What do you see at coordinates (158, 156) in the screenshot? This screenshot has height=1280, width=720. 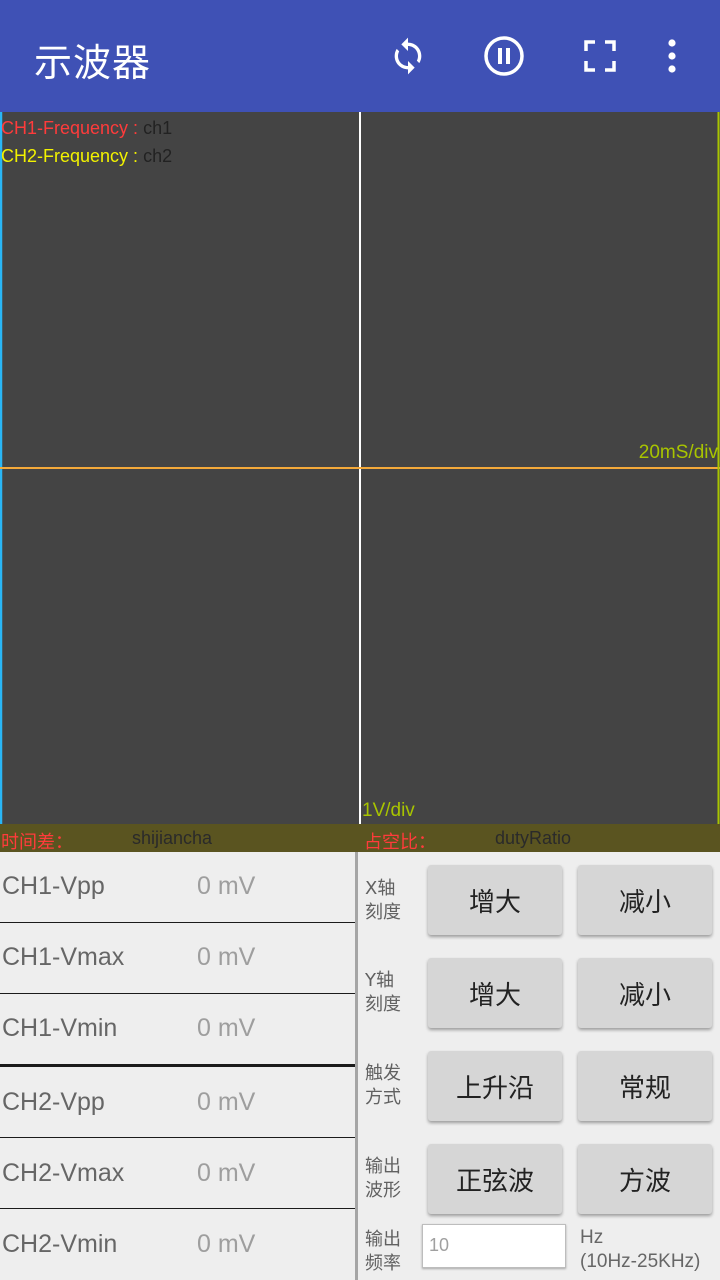 I see `ch2-frequency-value: ch2` at bounding box center [158, 156].